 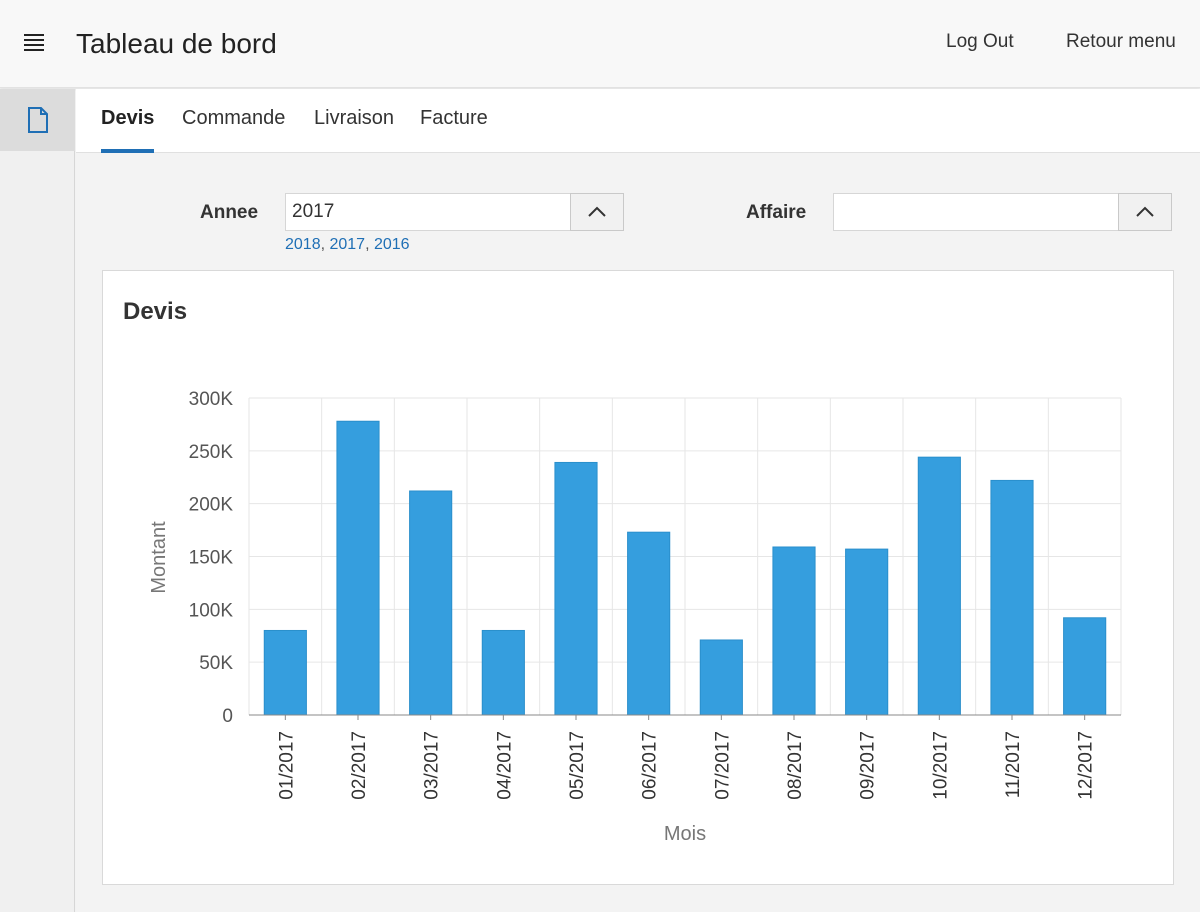 I want to click on document-icon, so click(x=37, y=120).